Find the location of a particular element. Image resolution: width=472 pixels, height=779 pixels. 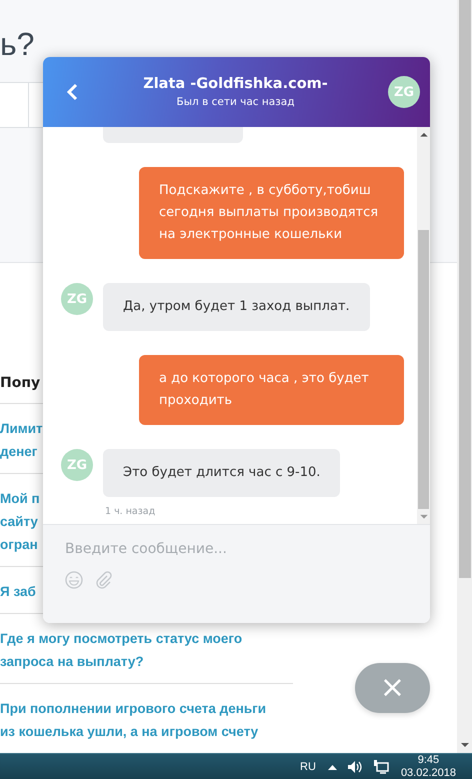

received-message: Это будет длится час с 9-10. is located at coordinates (221, 473).